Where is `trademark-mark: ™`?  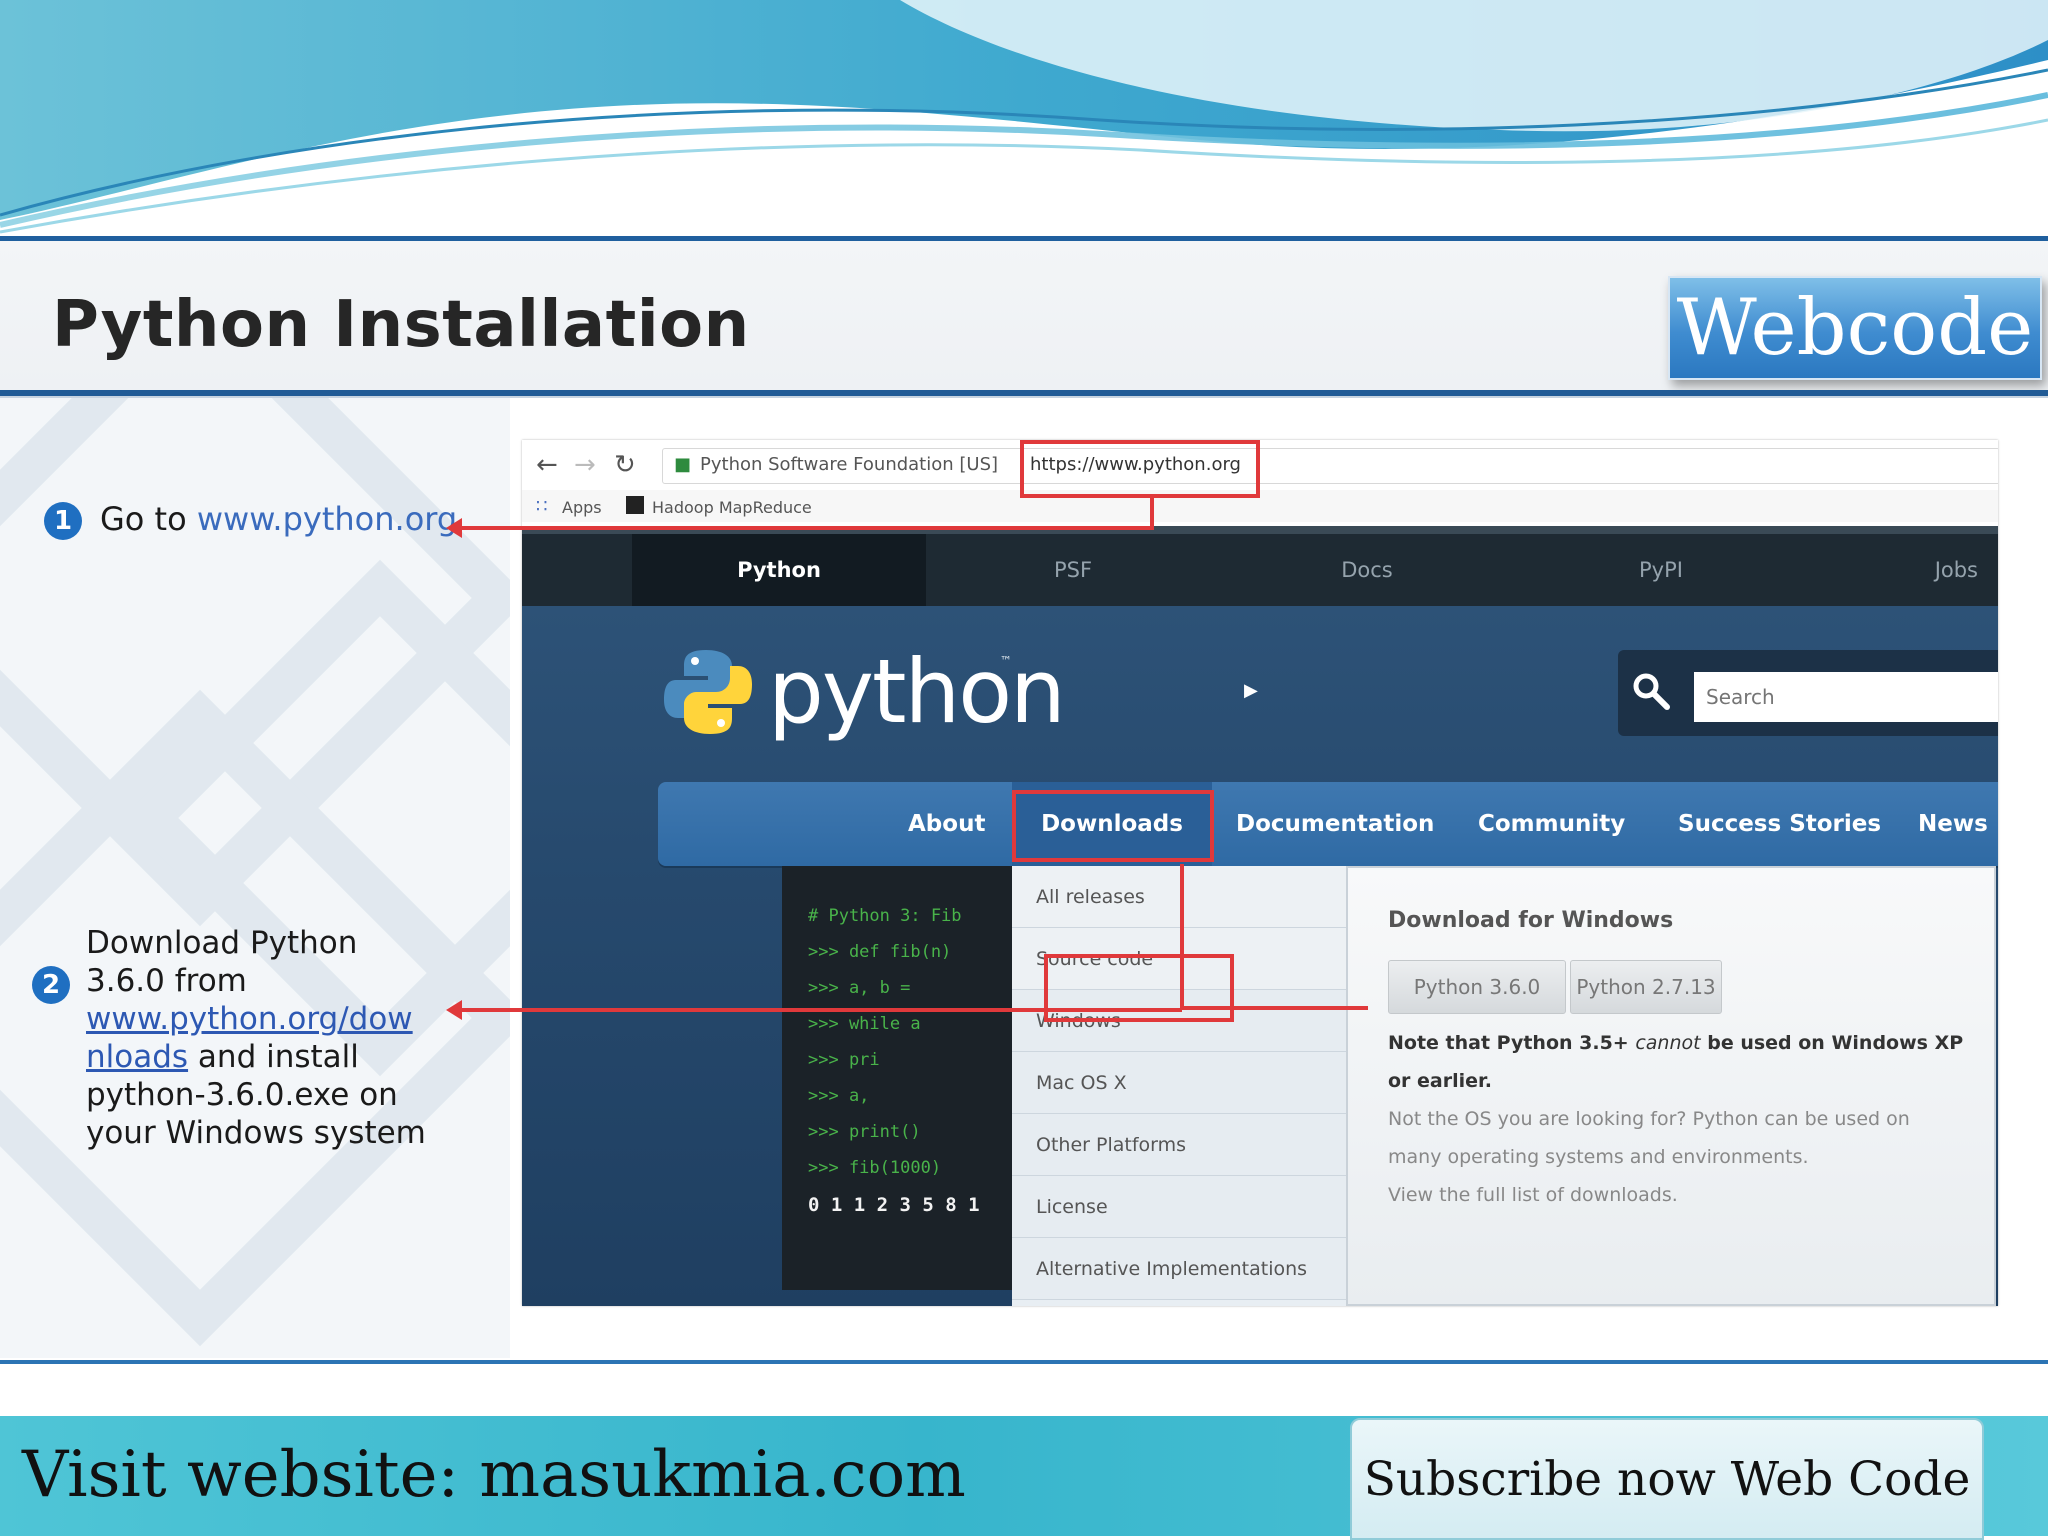 trademark-mark: ™ is located at coordinates (1006, 661).